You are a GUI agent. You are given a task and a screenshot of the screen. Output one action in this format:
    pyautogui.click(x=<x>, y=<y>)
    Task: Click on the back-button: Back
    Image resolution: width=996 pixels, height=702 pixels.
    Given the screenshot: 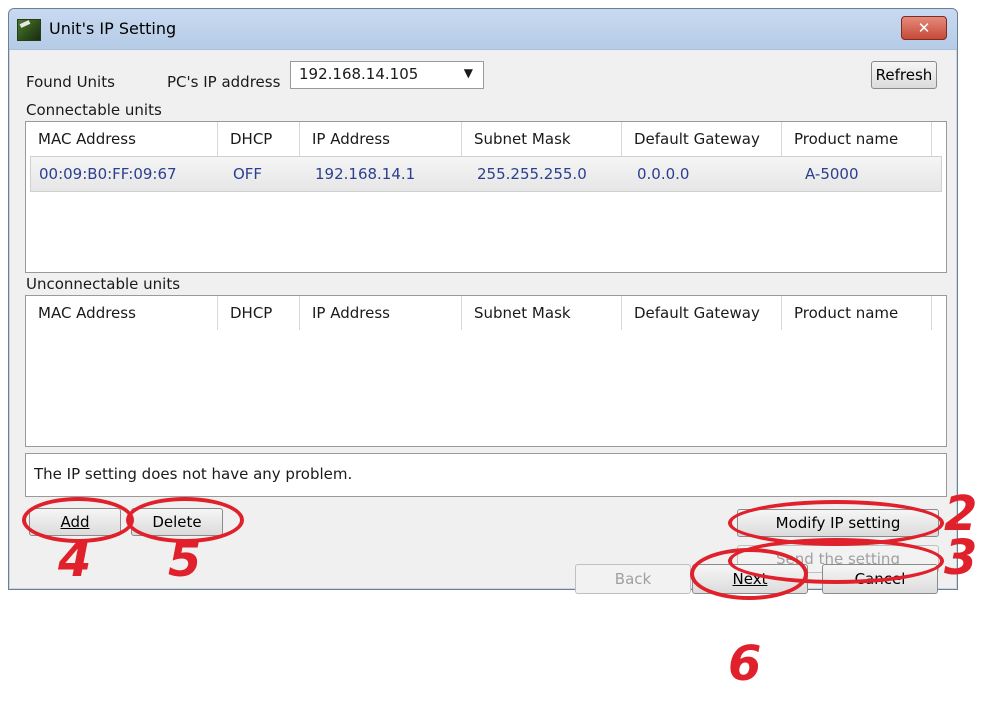 What is the action you would take?
    pyautogui.click(x=633, y=579)
    